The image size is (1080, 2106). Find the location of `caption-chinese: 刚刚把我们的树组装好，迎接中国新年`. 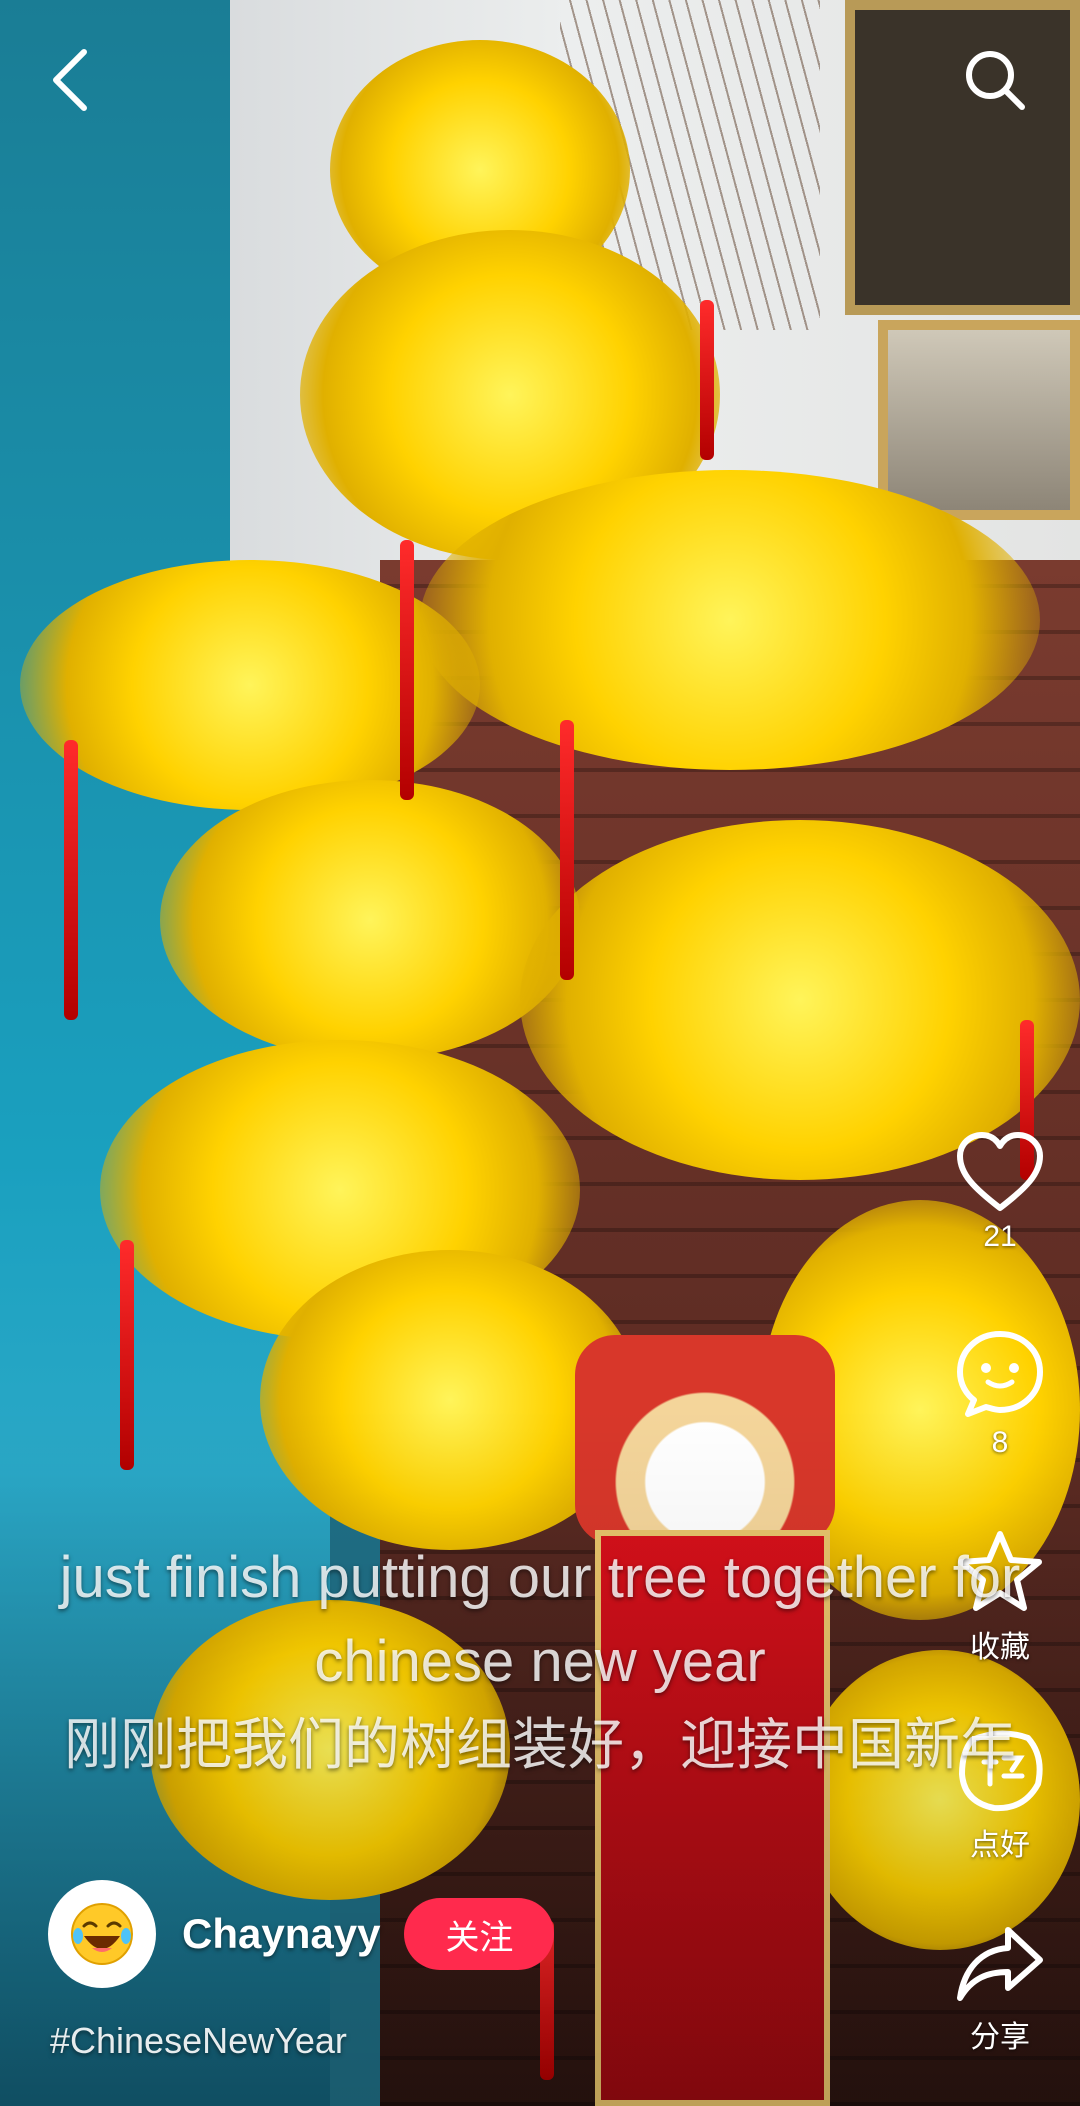

caption-chinese: 刚刚把我们的树组装好，迎接中国新年 is located at coordinates (540, 1745).